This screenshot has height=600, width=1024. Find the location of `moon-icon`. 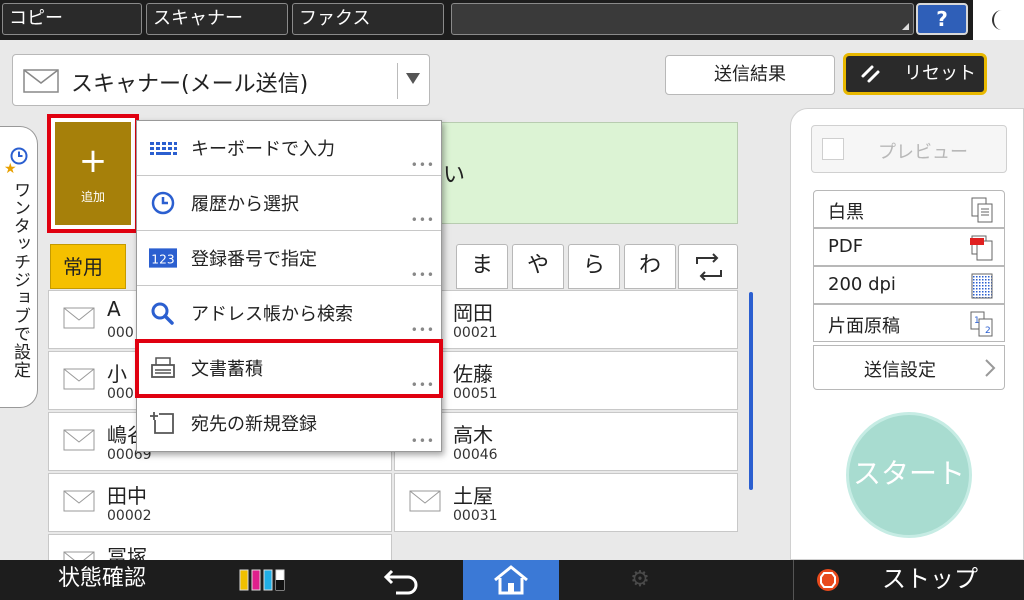

moon-icon is located at coordinates (996, 20).